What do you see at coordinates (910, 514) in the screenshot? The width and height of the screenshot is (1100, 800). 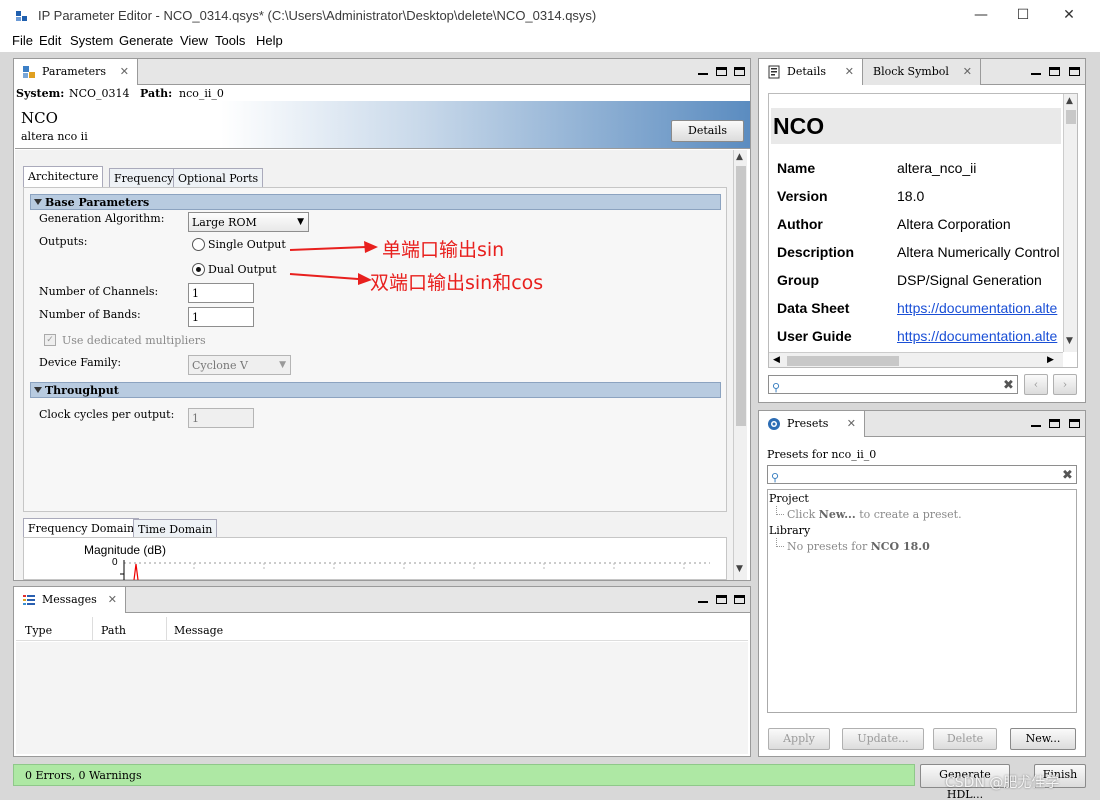 I see `project-hint-suffix: to create a preset.` at bounding box center [910, 514].